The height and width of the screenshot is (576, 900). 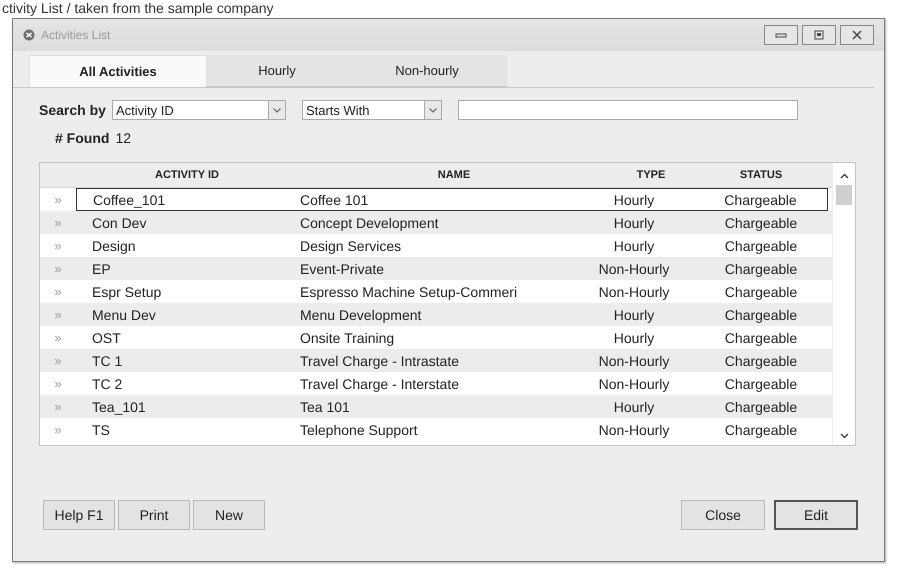 What do you see at coordinates (436, 337) in the screenshot?
I see `table-row: » OST Onsite Training Hourly Chargeable` at bounding box center [436, 337].